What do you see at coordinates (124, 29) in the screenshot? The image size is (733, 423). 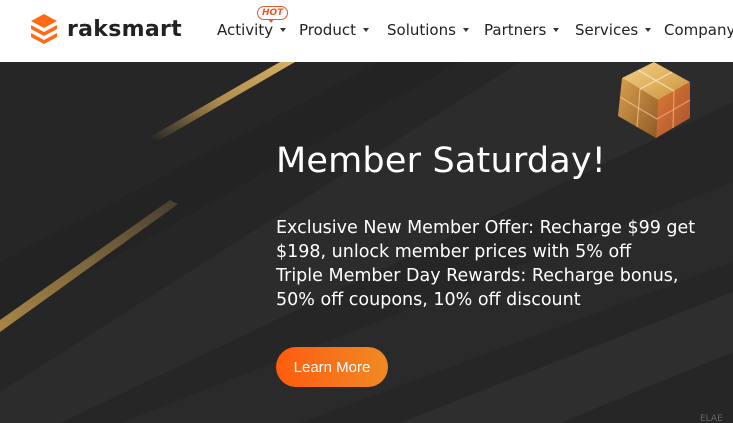 I see `brand-name: raksmart` at bounding box center [124, 29].